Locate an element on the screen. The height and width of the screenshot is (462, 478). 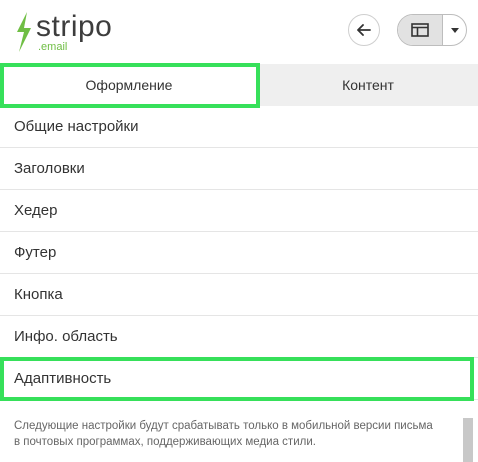
menu-item-headings: Заголовки is located at coordinates (239, 169).